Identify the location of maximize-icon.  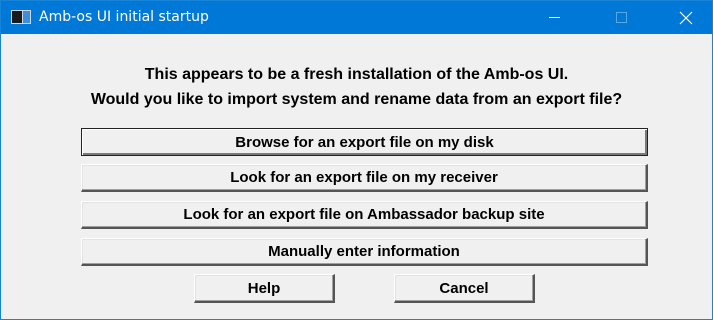
(621, 17).